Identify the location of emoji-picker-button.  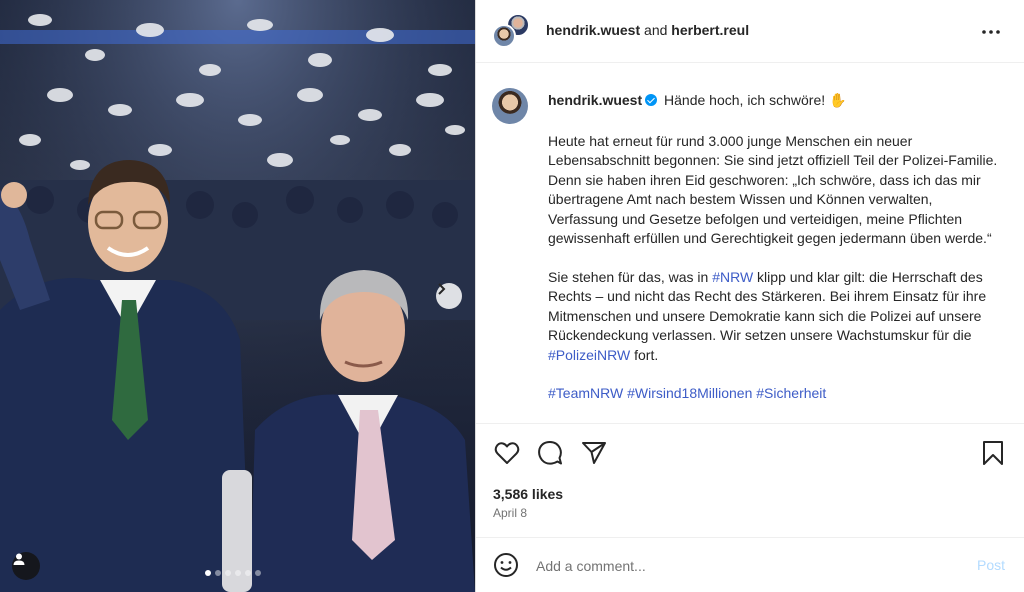
(506, 565).